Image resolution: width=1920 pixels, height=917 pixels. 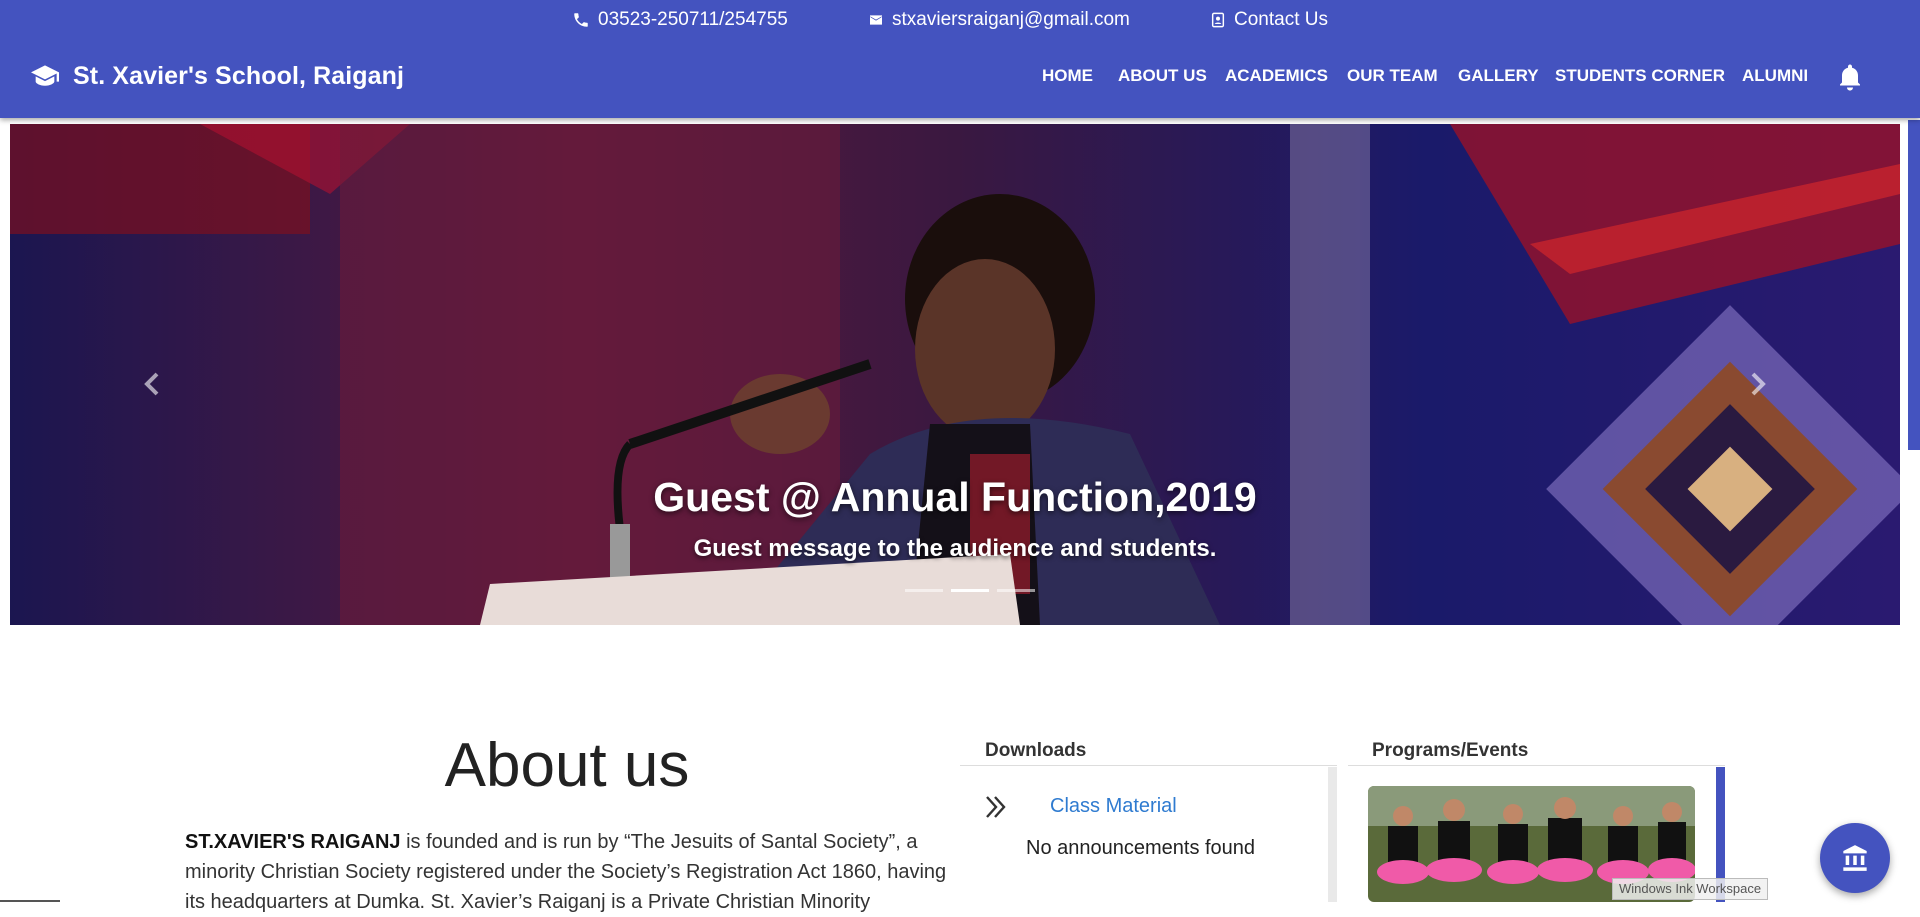 I want to click on phone-icon, so click(x=581, y=20).